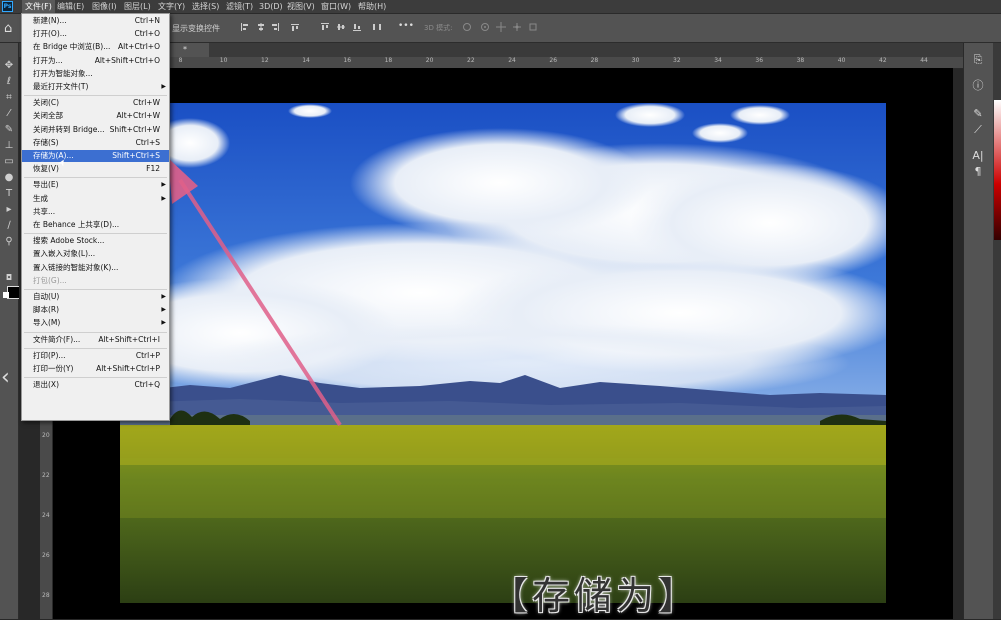 The height and width of the screenshot is (620, 1001). What do you see at coordinates (95, 234) in the screenshot?
I see `menu-separator` at bounding box center [95, 234].